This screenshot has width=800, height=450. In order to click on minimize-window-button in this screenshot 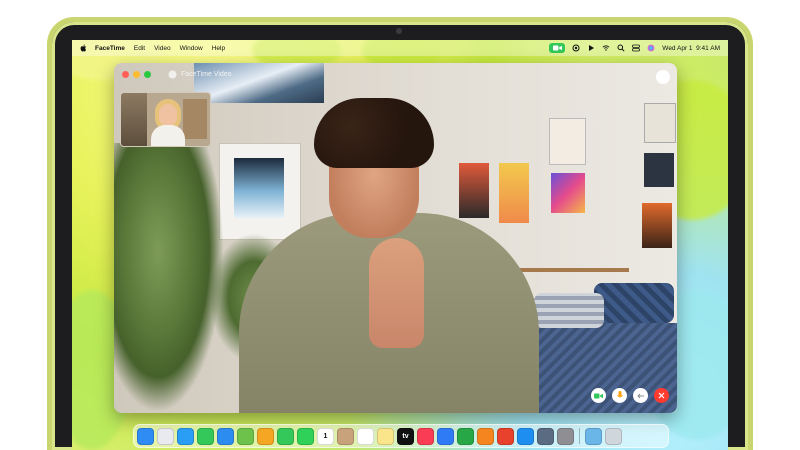, I will do `click(136, 74)`.